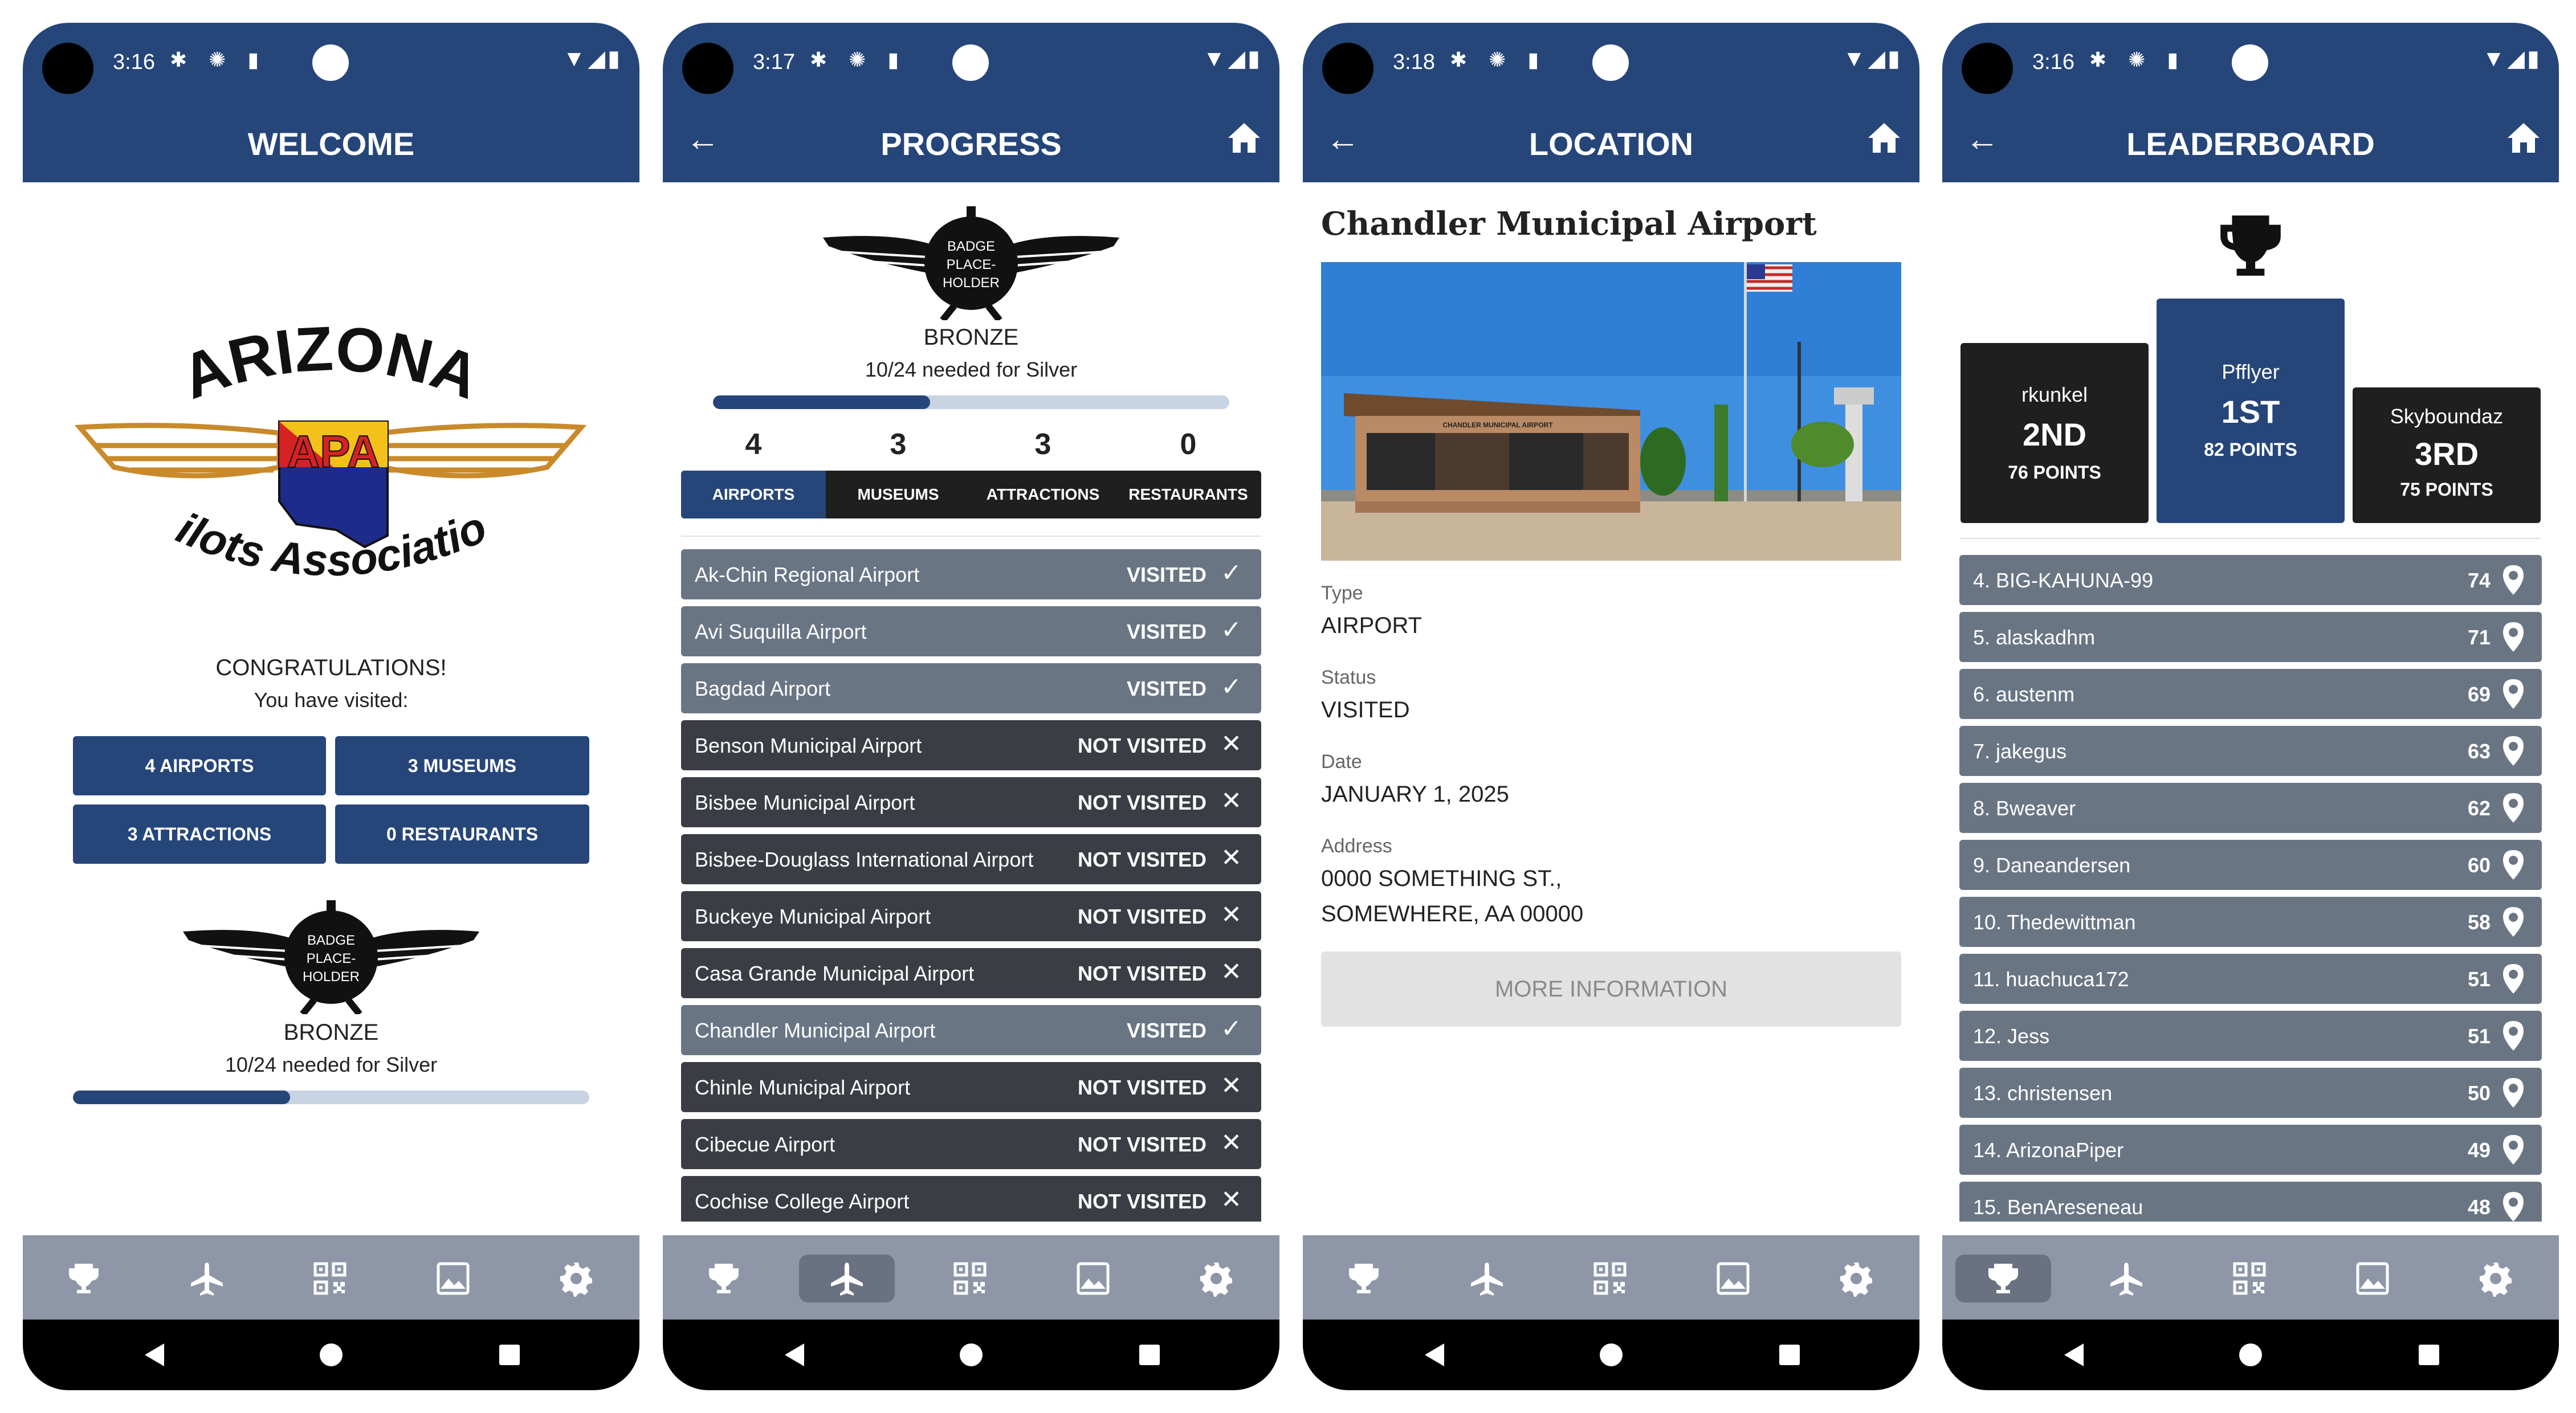  What do you see at coordinates (971, 631) in the screenshot?
I see `airport-row: Avi Suquilla Airport VISITED ✓` at bounding box center [971, 631].